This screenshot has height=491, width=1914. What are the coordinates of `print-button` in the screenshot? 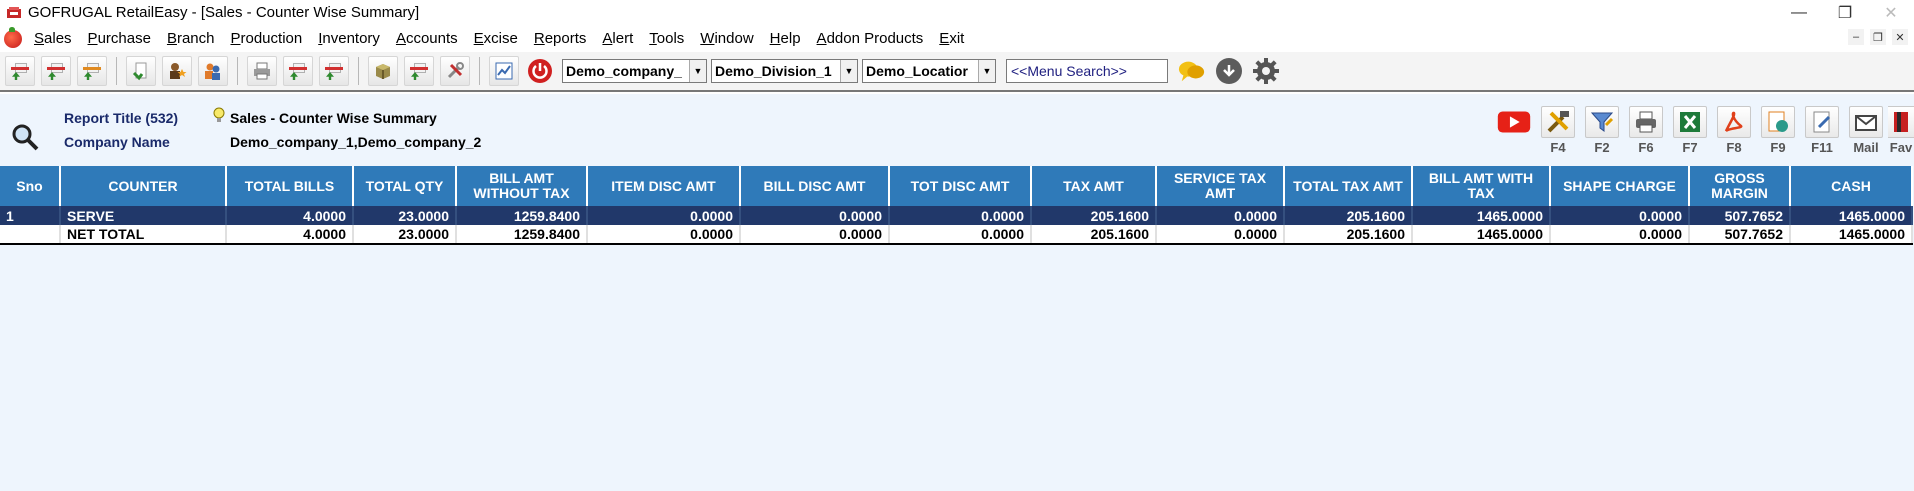 It's located at (262, 71).